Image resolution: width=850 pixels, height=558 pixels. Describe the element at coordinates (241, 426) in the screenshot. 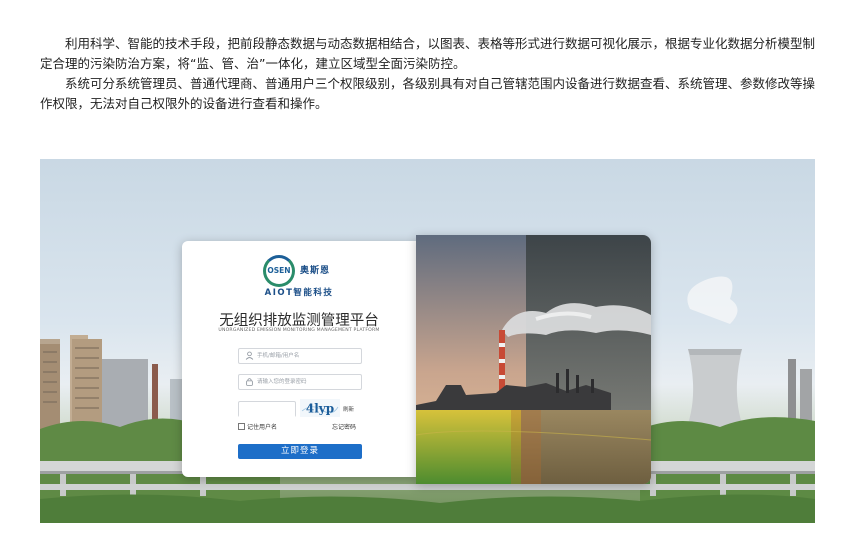

I see `checkbox-icon` at that location.